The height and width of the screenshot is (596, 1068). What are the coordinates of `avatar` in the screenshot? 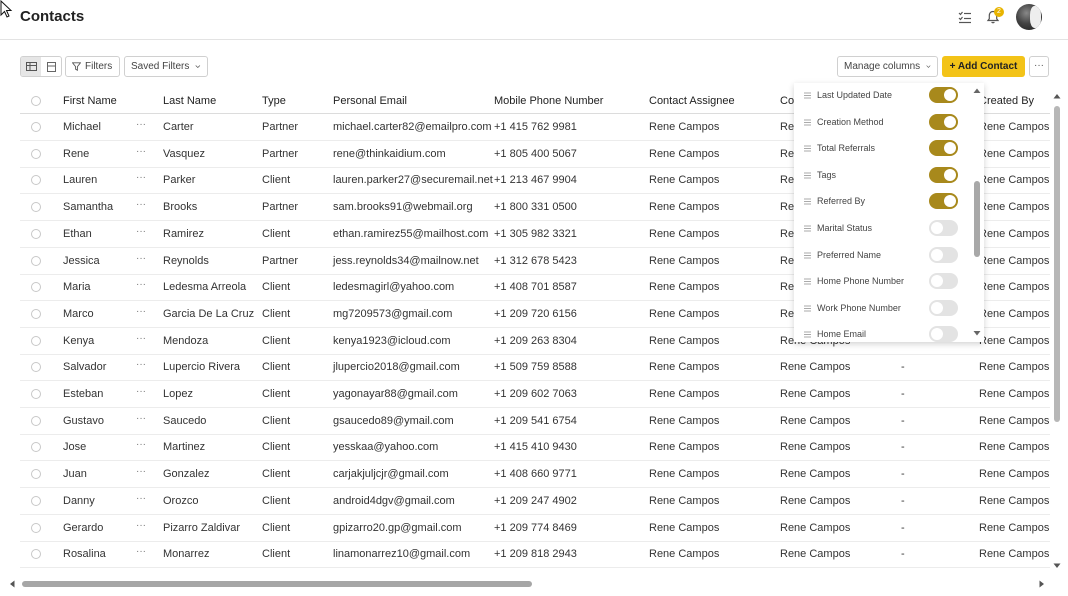 It's located at (1029, 17).